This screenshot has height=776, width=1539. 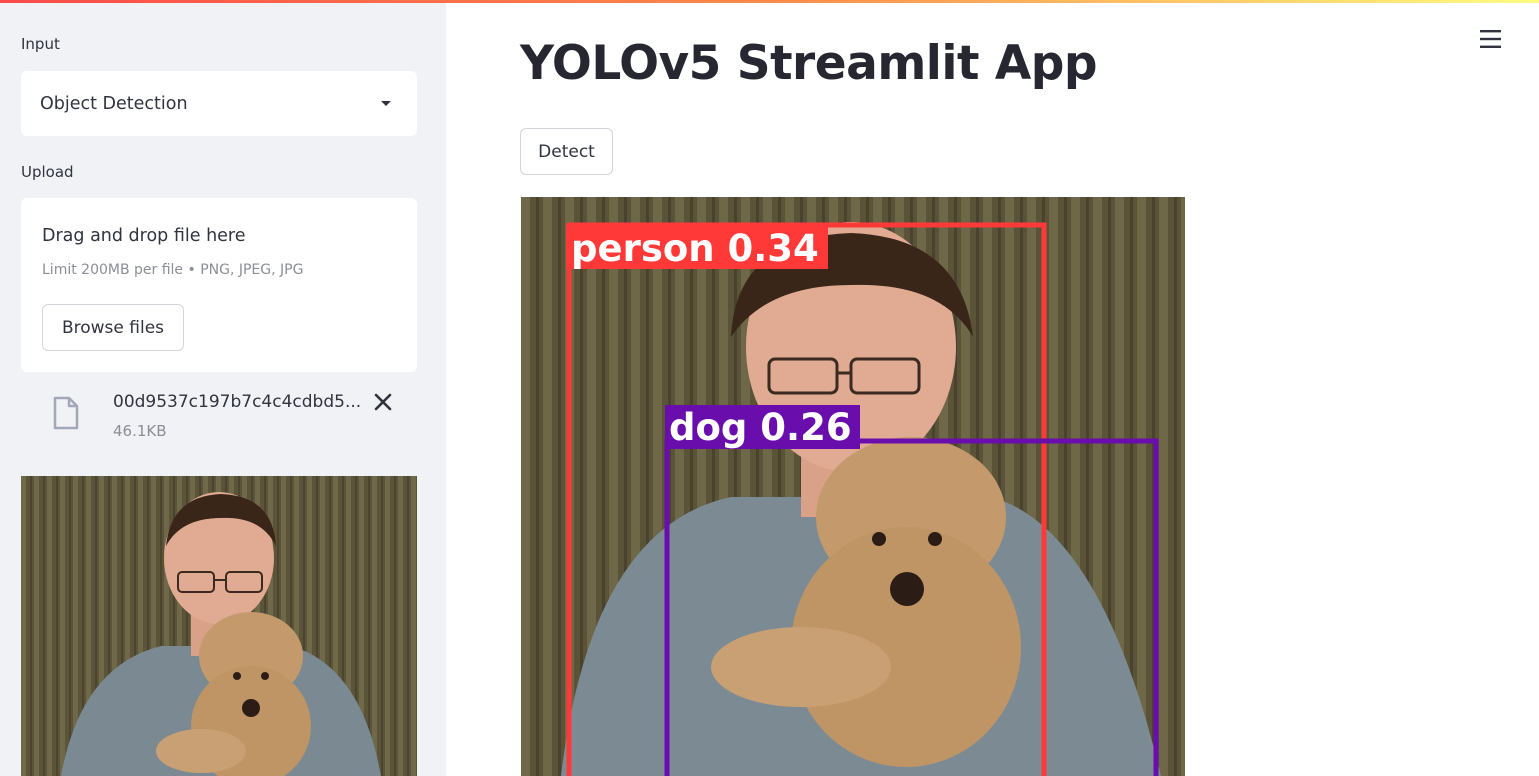 What do you see at coordinates (40, 44) in the screenshot?
I see `input-label: Input` at bounding box center [40, 44].